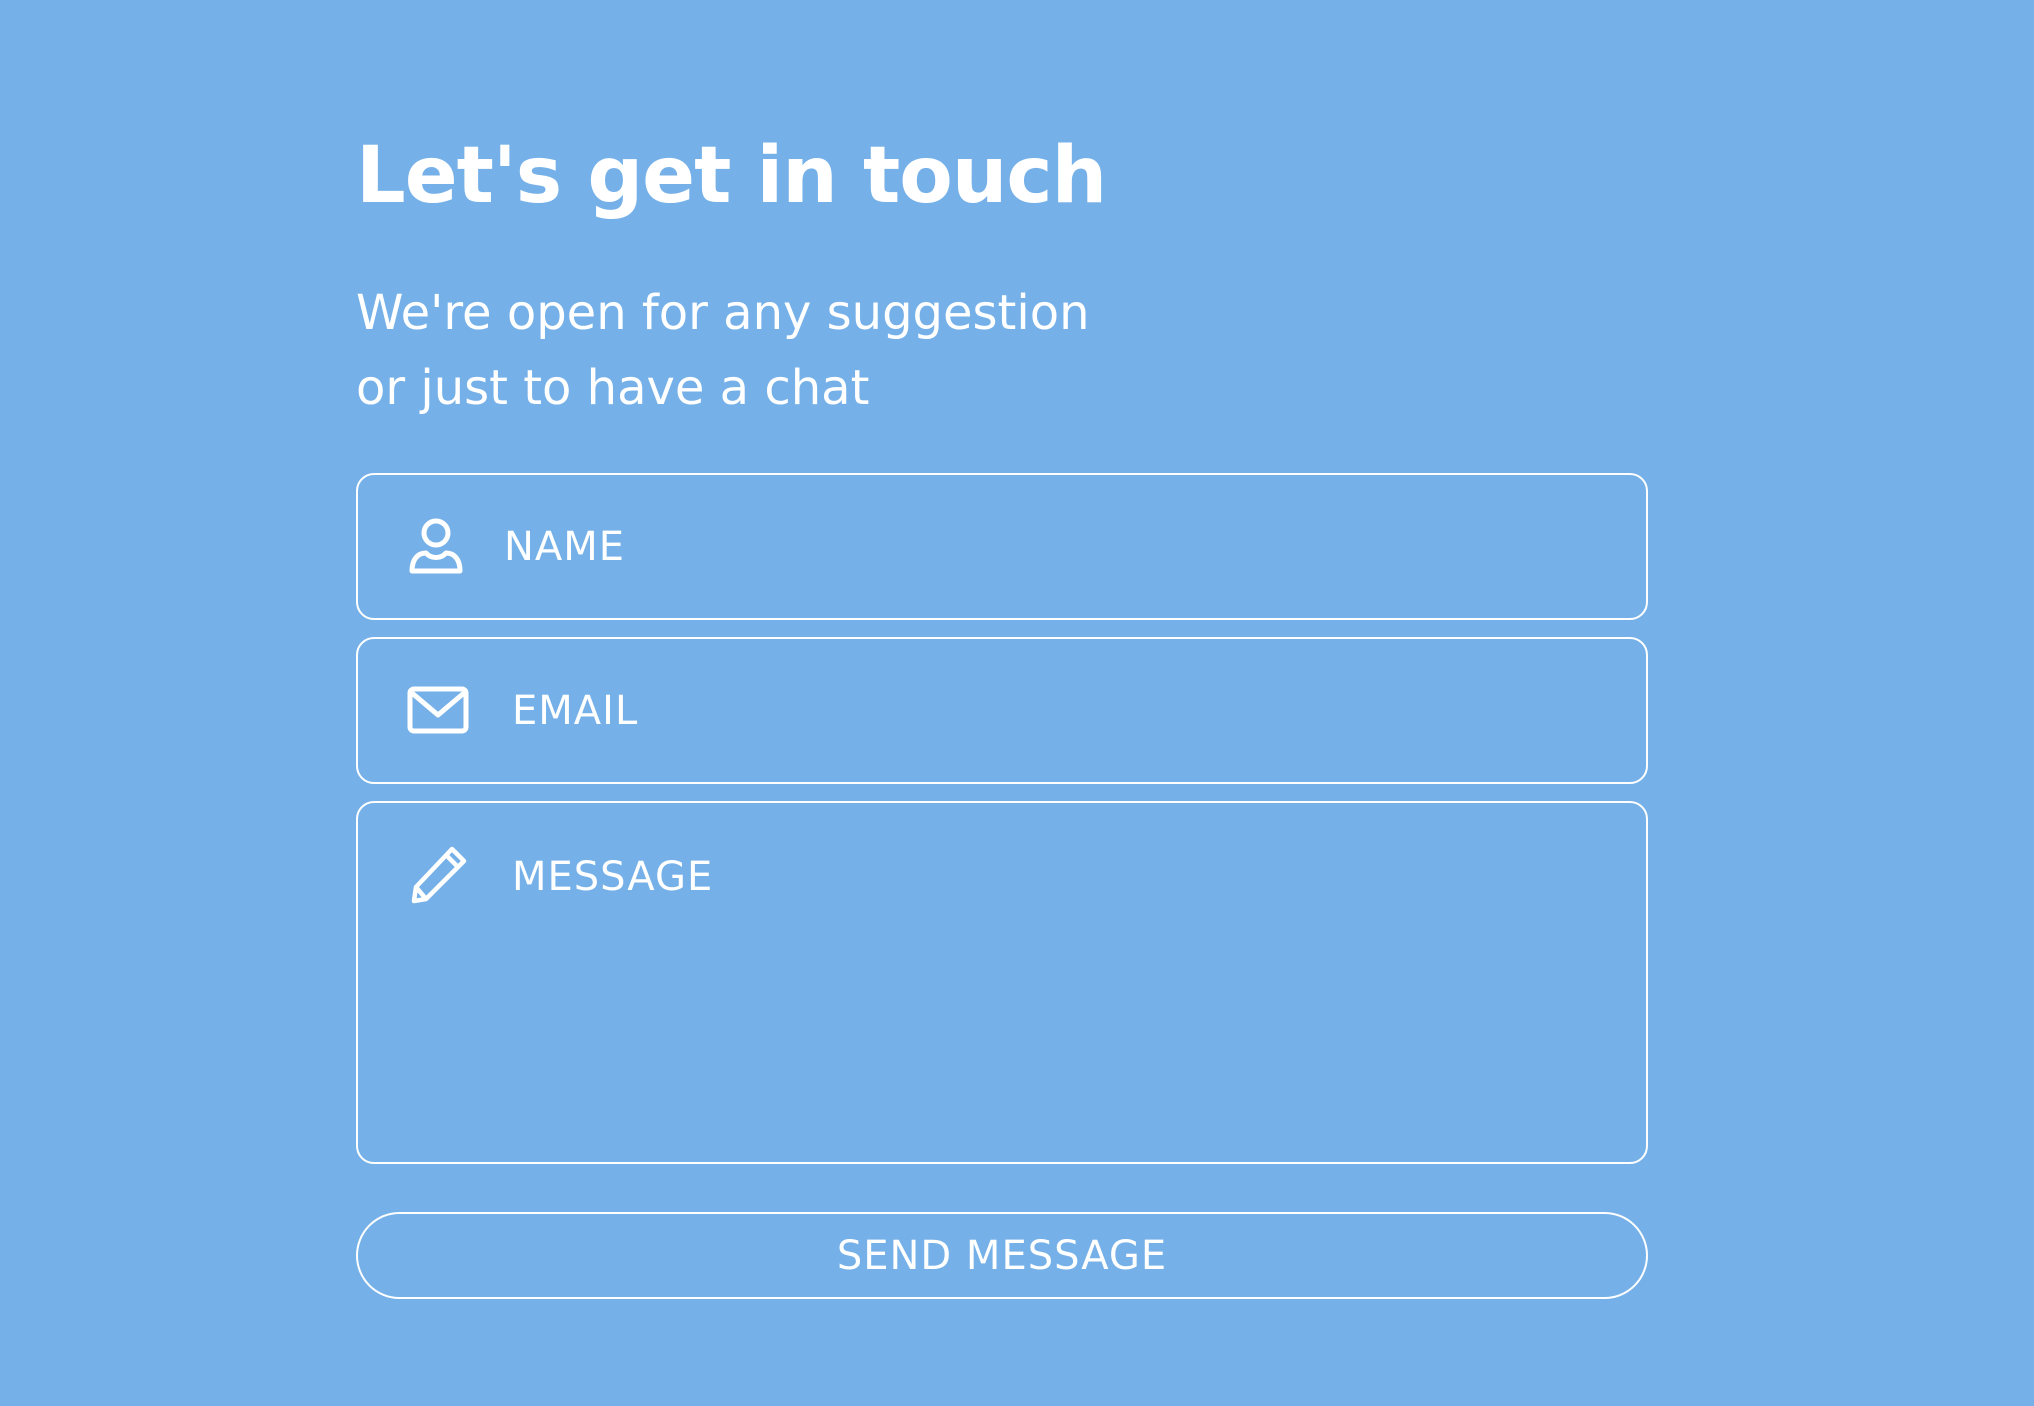 This screenshot has width=2034, height=1406. What do you see at coordinates (1054, 547) in the screenshot?
I see `name-input` at bounding box center [1054, 547].